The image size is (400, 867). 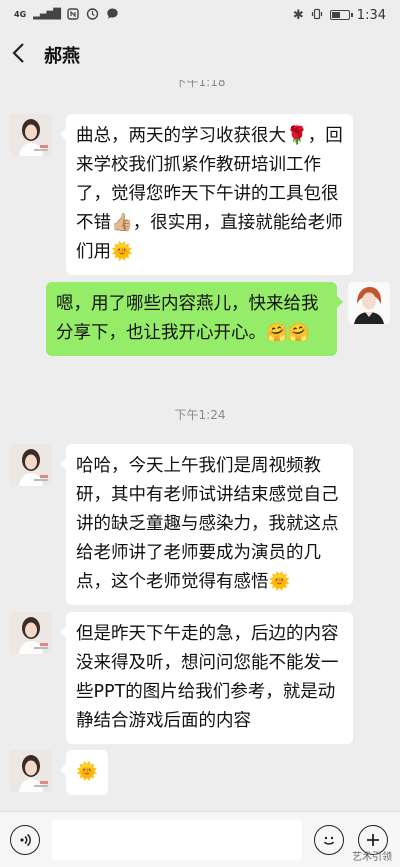 I want to click on message-bubble: 嗯，用了哪些内容燕儿，快来给我分享下，也让我开心开心。🤗🤗, so click(x=194, y=319).